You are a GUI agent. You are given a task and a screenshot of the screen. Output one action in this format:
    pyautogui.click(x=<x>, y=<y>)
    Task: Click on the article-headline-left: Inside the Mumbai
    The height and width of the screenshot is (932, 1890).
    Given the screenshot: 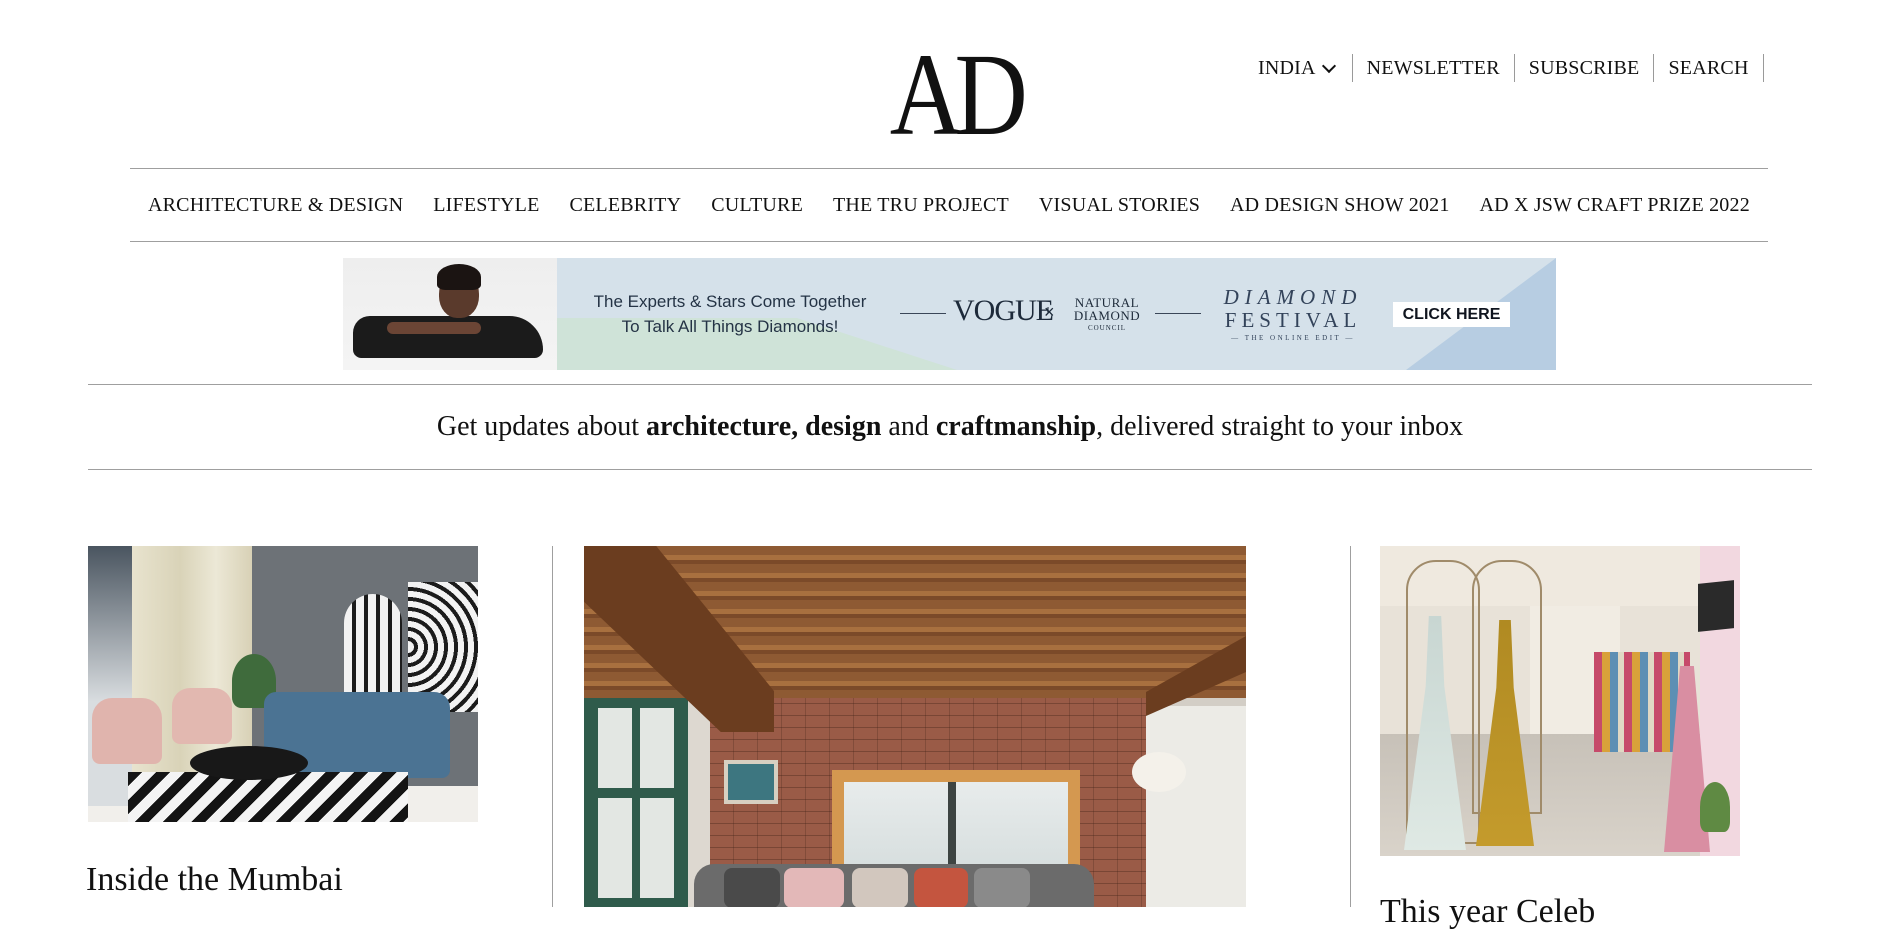 What is the action you would take?
    pyautogui.click(x=214, y=880)
    